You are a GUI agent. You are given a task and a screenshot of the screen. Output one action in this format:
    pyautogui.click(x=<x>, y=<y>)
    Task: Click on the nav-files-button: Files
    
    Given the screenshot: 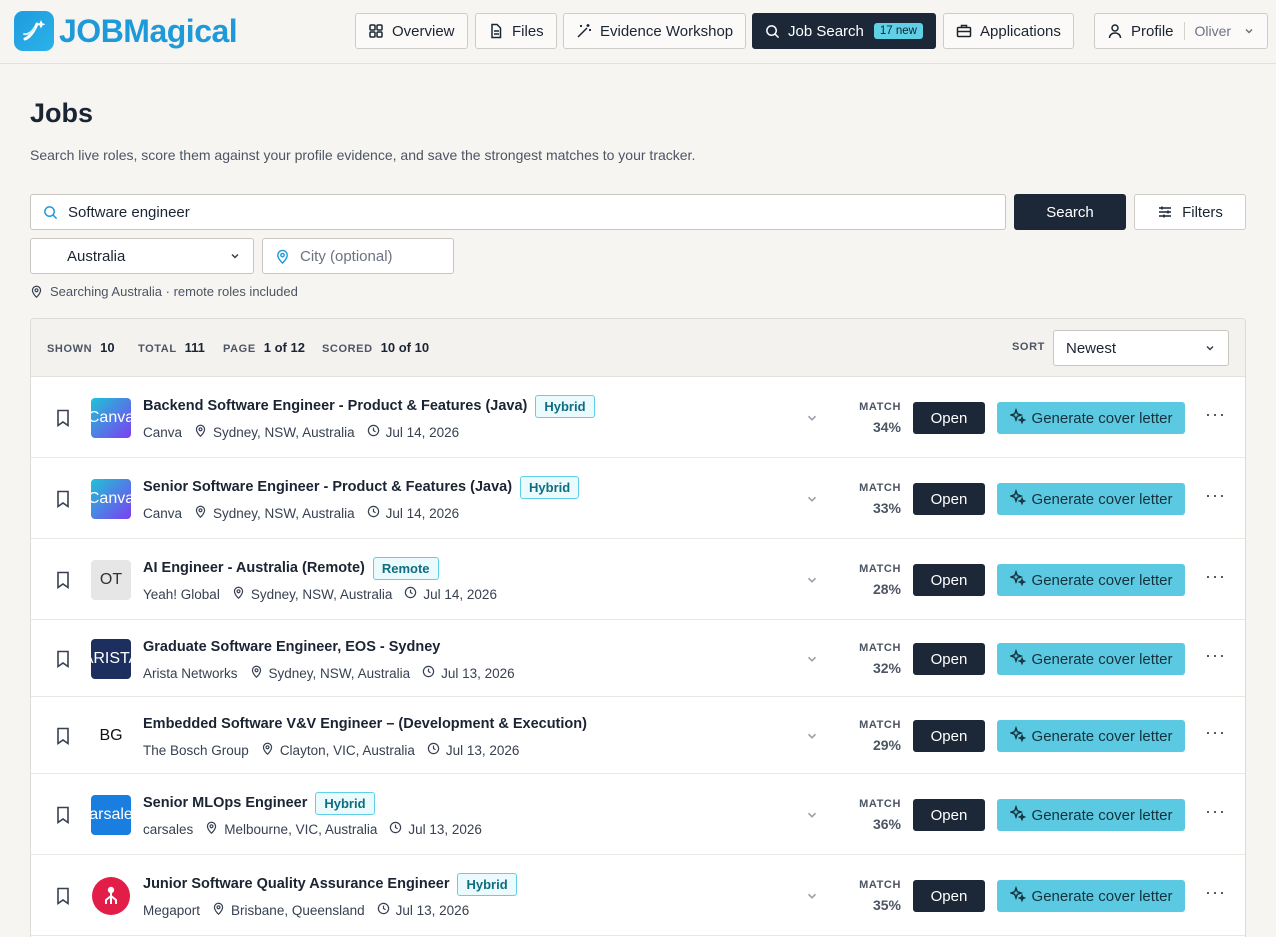 What is the action you would take?
    pyautogui.click(x=516, y=31)
    